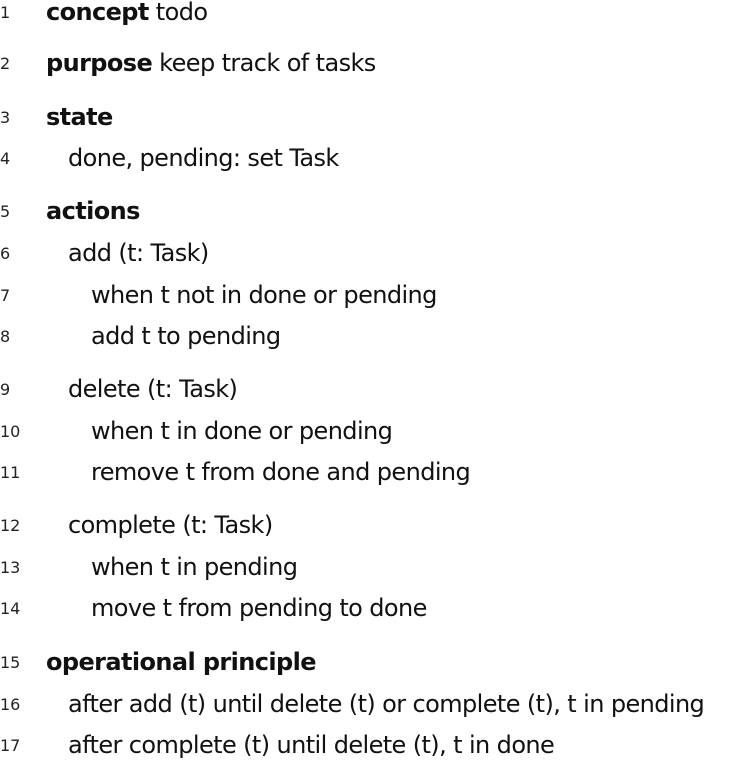 Image resolution: width=750 pixels, height=760 pixels. What do you see at coordinates (375, 117) in the screenshot?
I see `code-line: 3 state` at bounding box center [375, 117].